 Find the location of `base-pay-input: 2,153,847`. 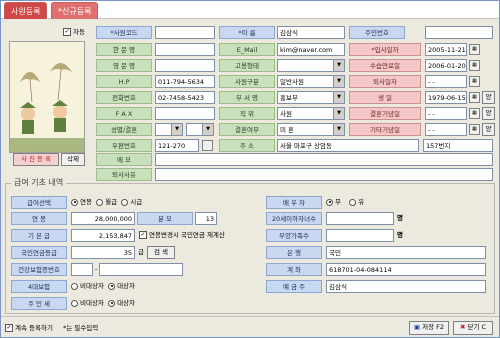

base-pay-input: 2,153,847 is located at coordinates (103, 235).